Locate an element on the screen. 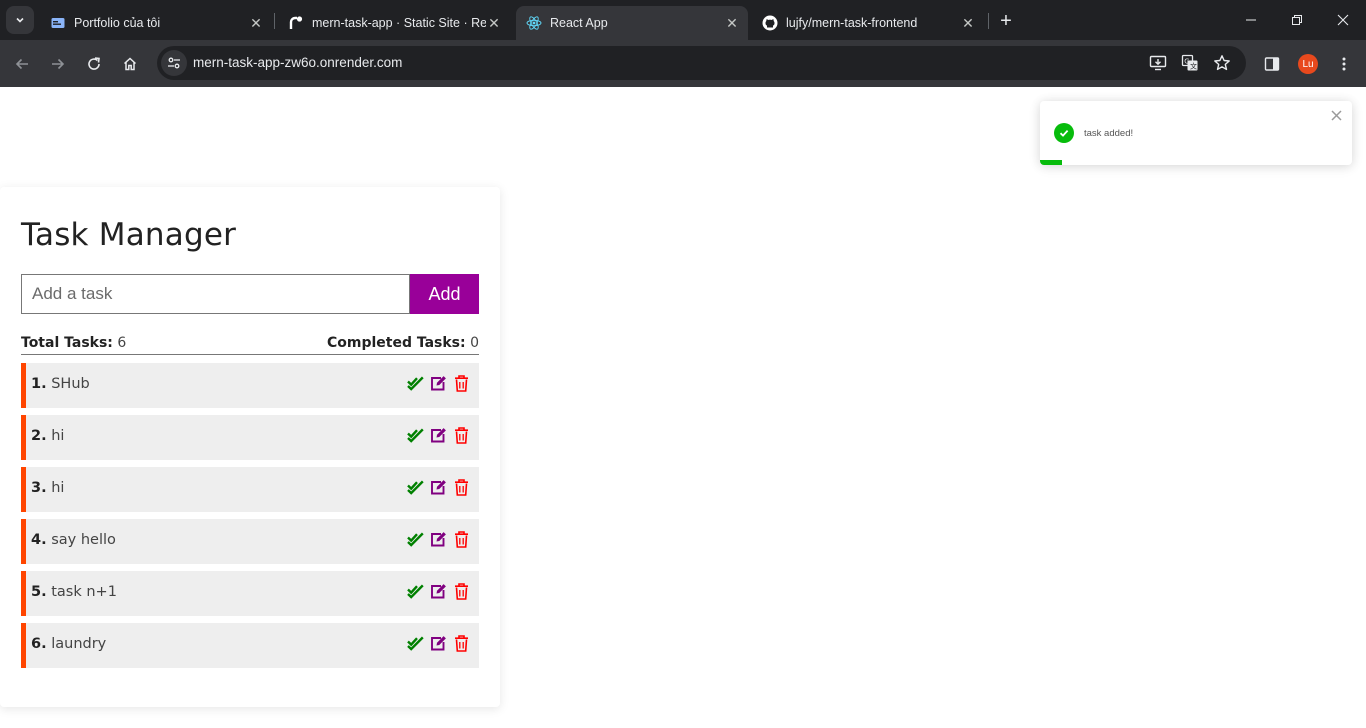 The height and width of the screenshot is (728, 1366). task-item: 3. hi is located at coordinates (250, 489).